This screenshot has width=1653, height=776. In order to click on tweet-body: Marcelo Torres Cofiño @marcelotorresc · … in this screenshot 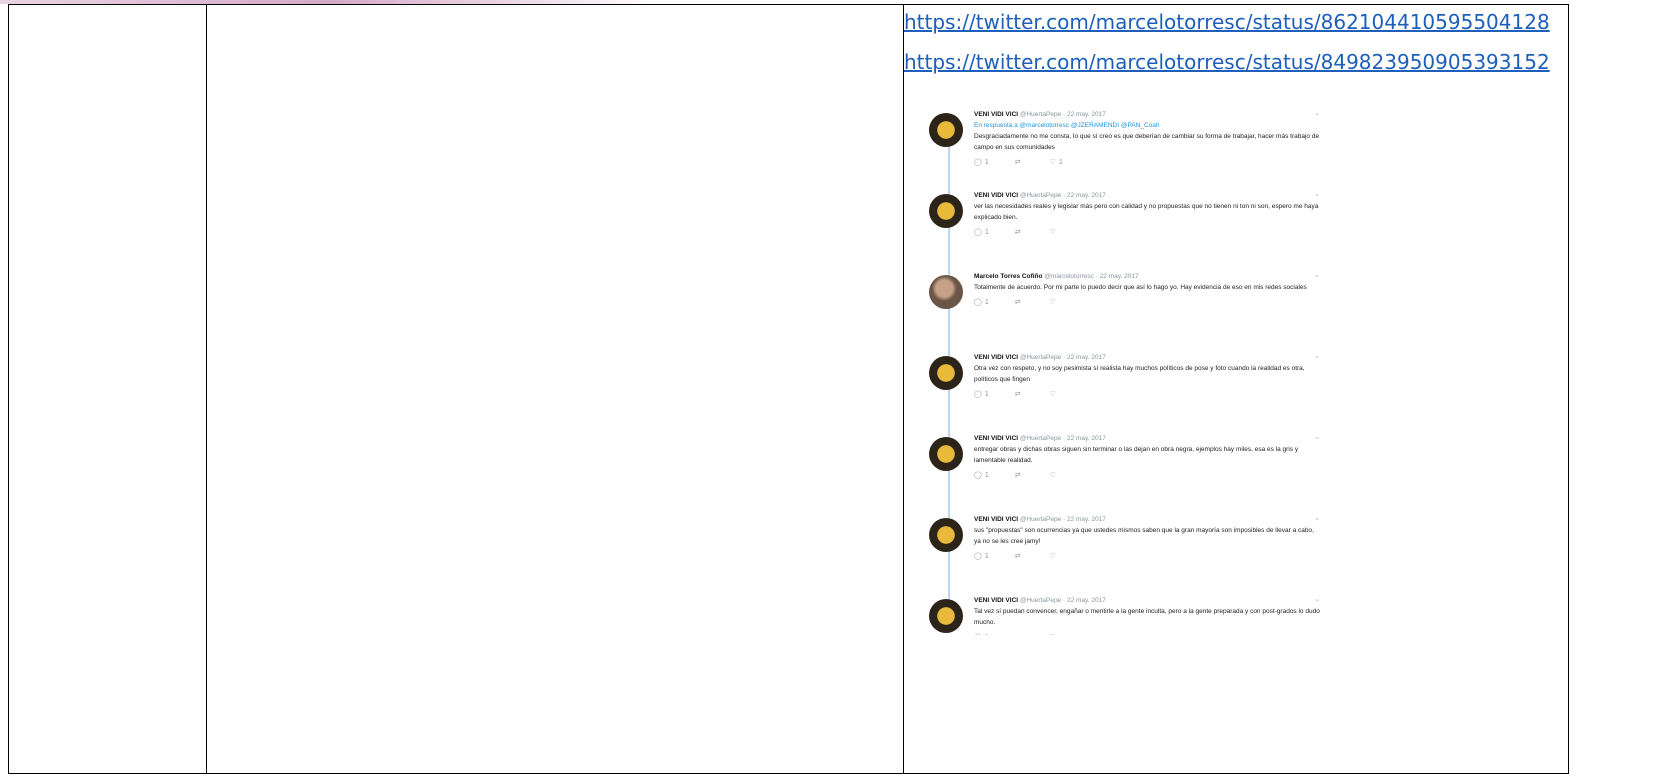, I will do `click(1147, 289)`.